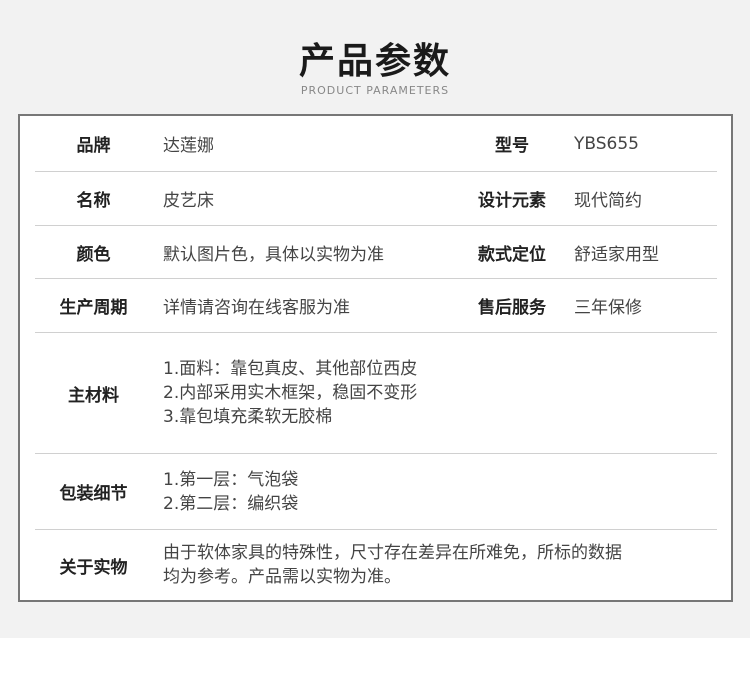  What do you see at coordinates (231, 503) in the screenshot?
I see `packaging-line: 2.第二层：编织袋` at bounding box center [231, 503].